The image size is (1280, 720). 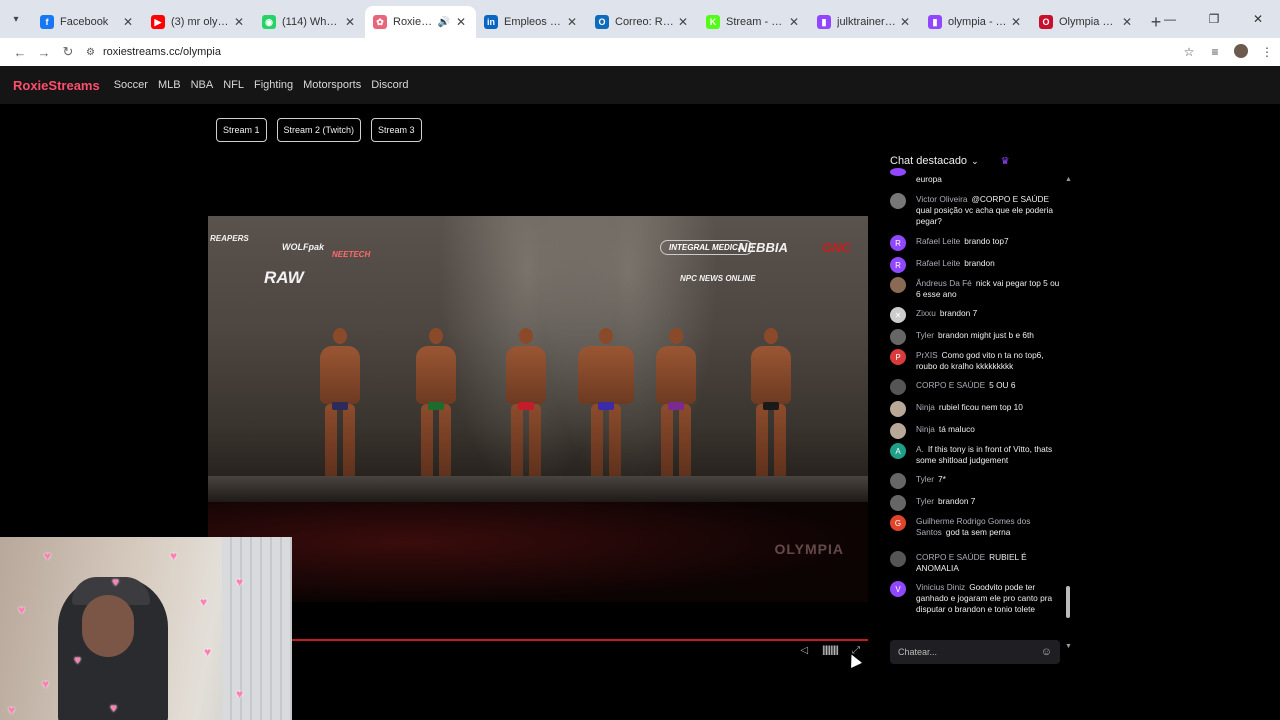 I want to click on browser-tab: f Facebook ✕, so click(x=87, y=22).